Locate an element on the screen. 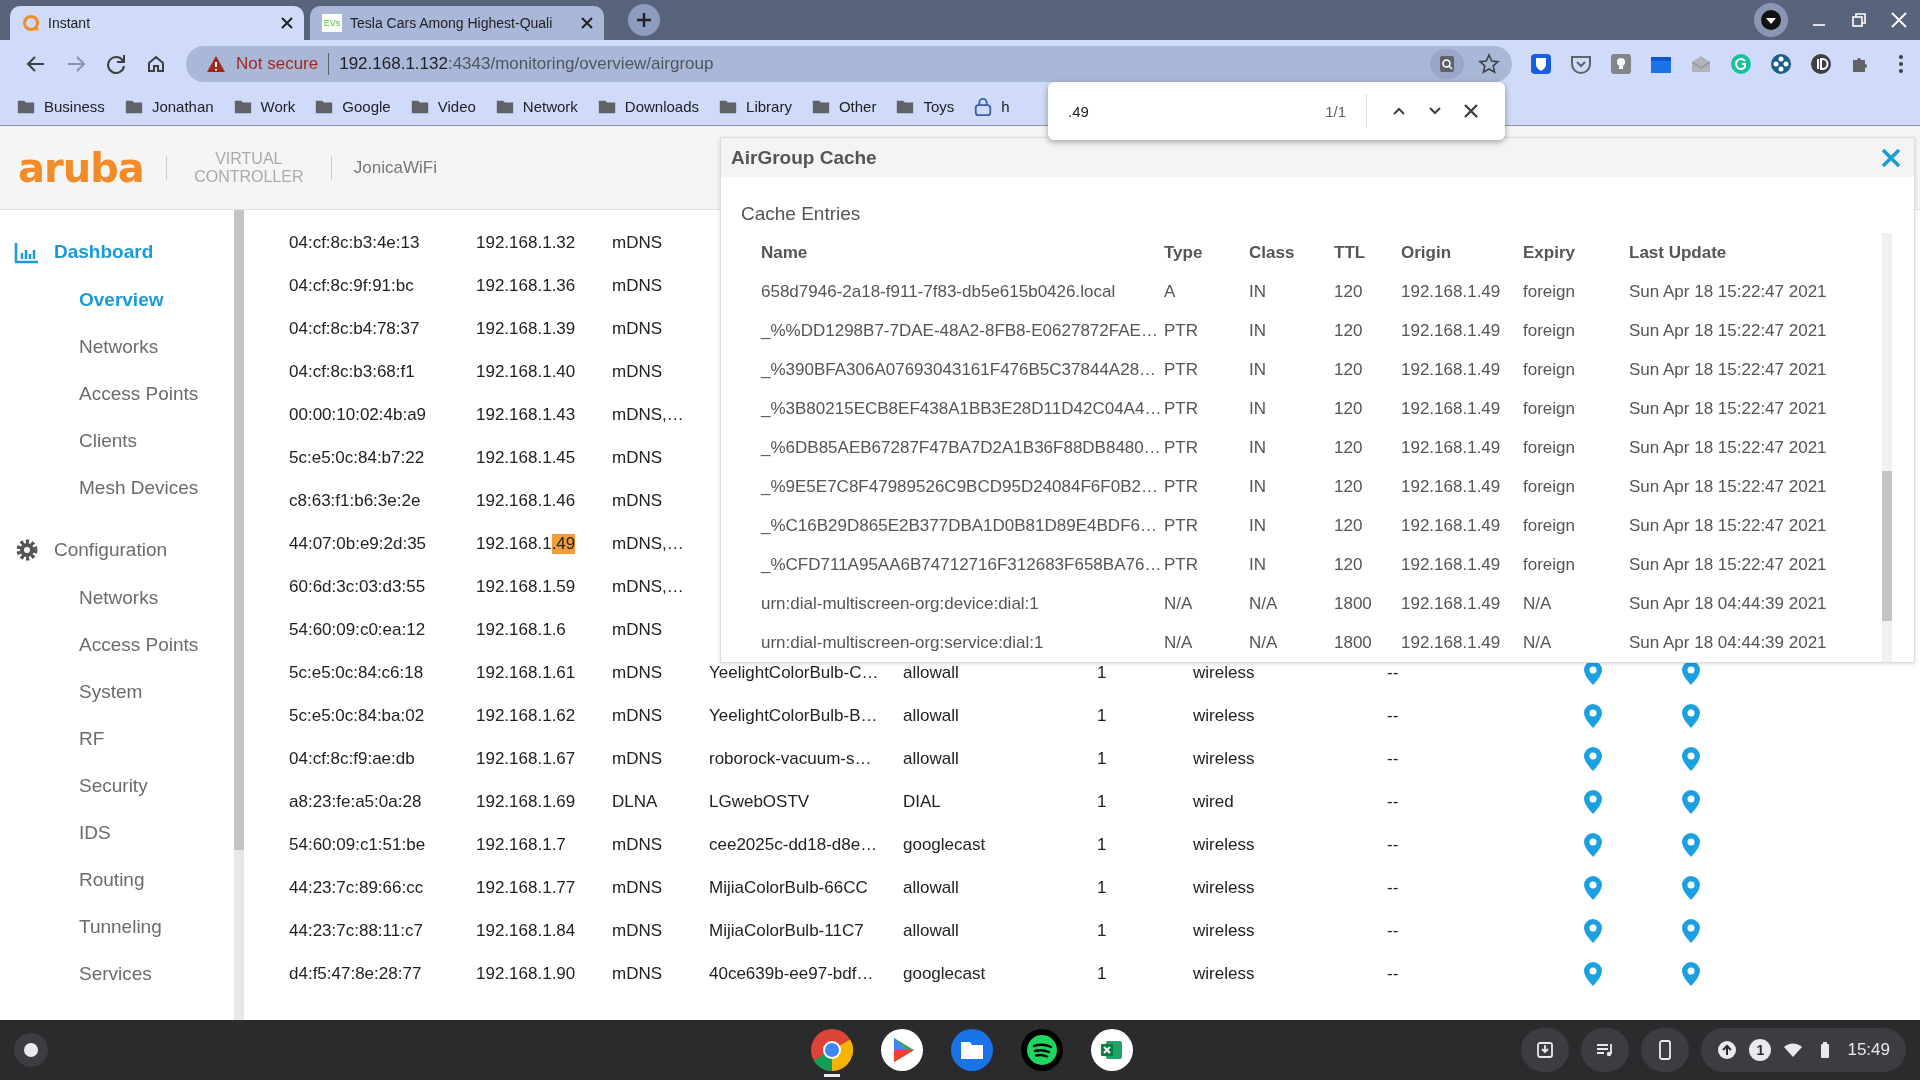 The width and height of the screenshot is (1920, 1080). sidebar-item: Security is located at coordinates (77, 784).